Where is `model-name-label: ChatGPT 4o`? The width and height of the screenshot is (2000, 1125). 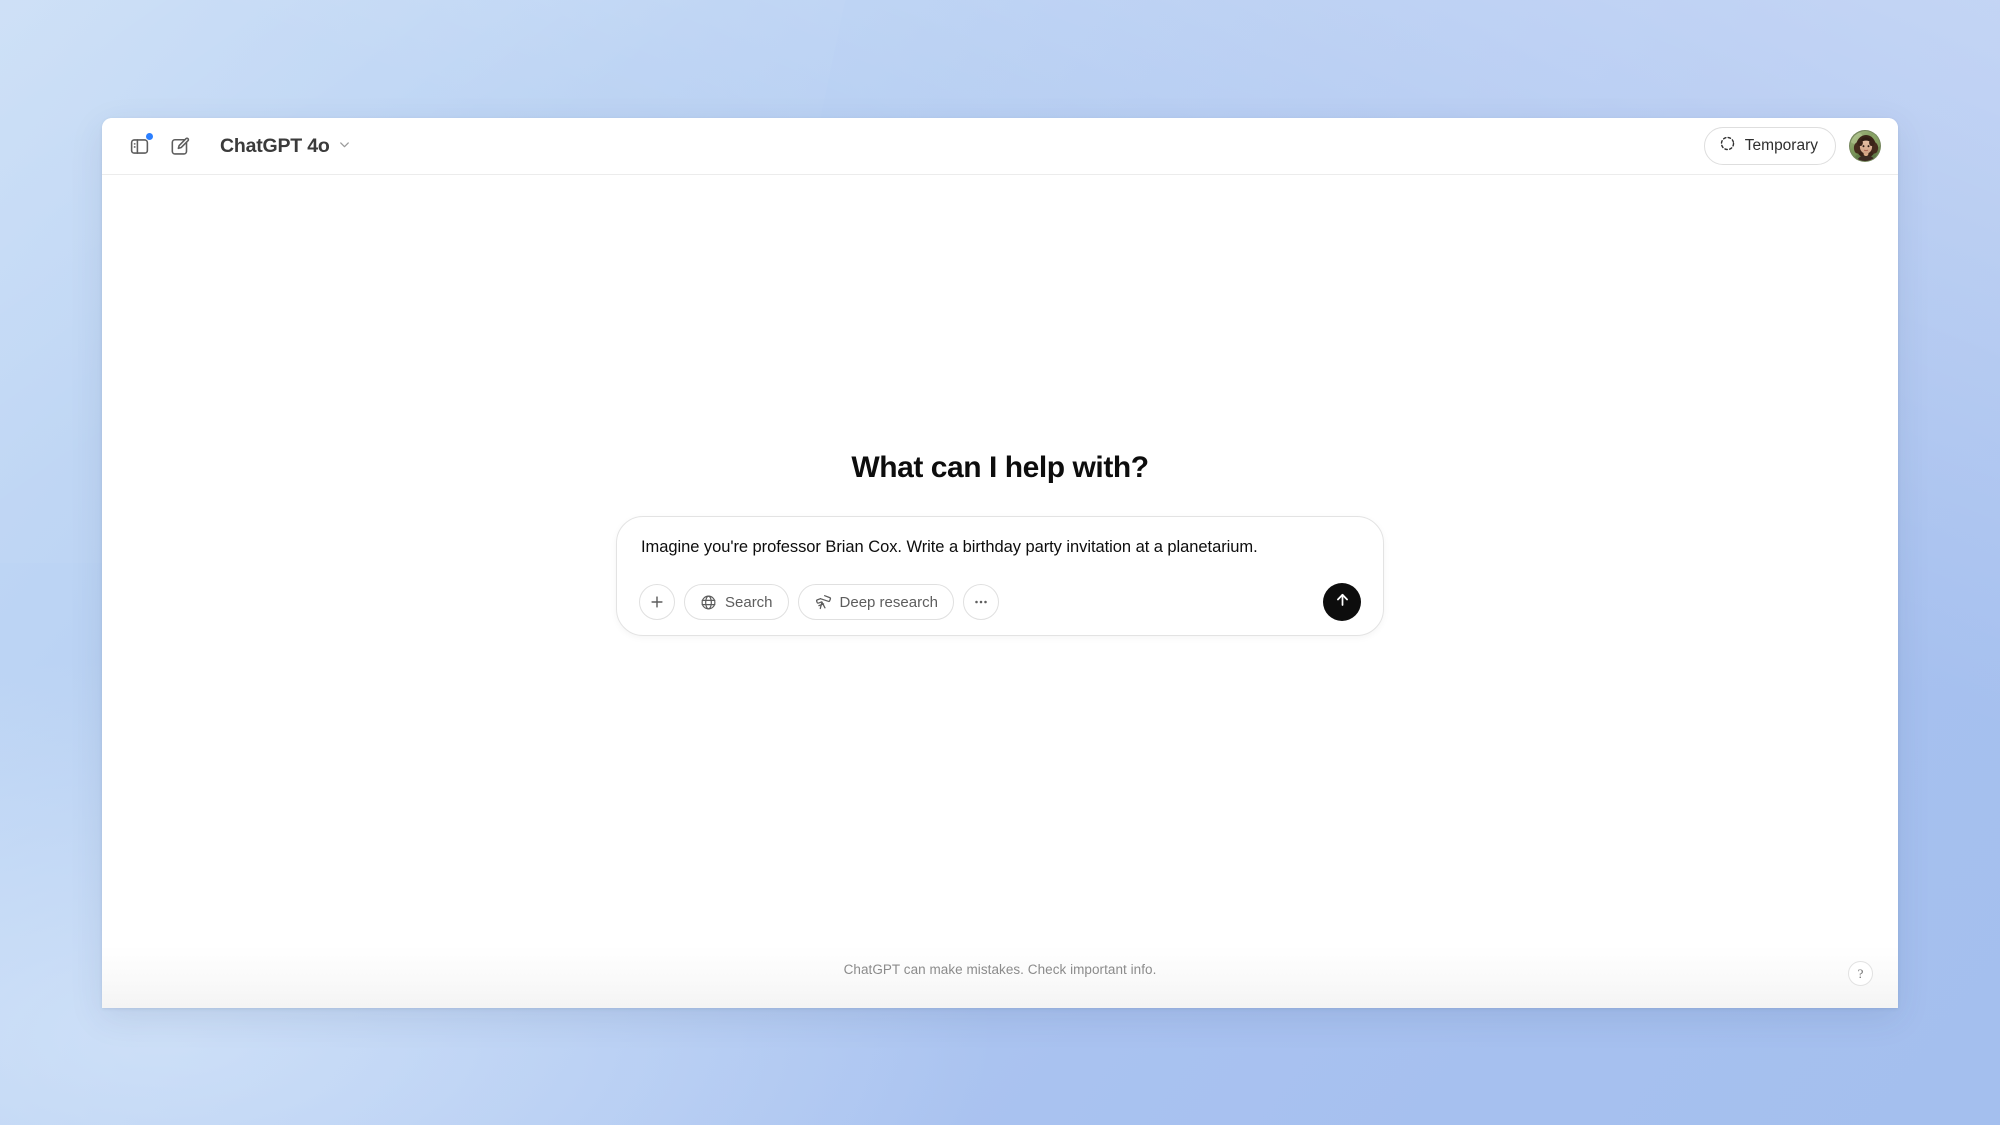 model-name-label: ChatGPT 4o is located at coordinates (275, 145).